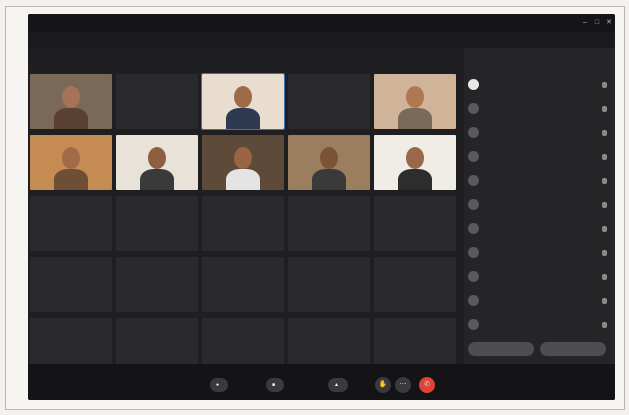 The width and height of the screenshot is (629, 415). What do you see at coordinates (321, 382) in the screenshot?
I see `meeting-controls: ● ■ ▲ ✋ ⋯ ✆` at bounding box center [321, 382].